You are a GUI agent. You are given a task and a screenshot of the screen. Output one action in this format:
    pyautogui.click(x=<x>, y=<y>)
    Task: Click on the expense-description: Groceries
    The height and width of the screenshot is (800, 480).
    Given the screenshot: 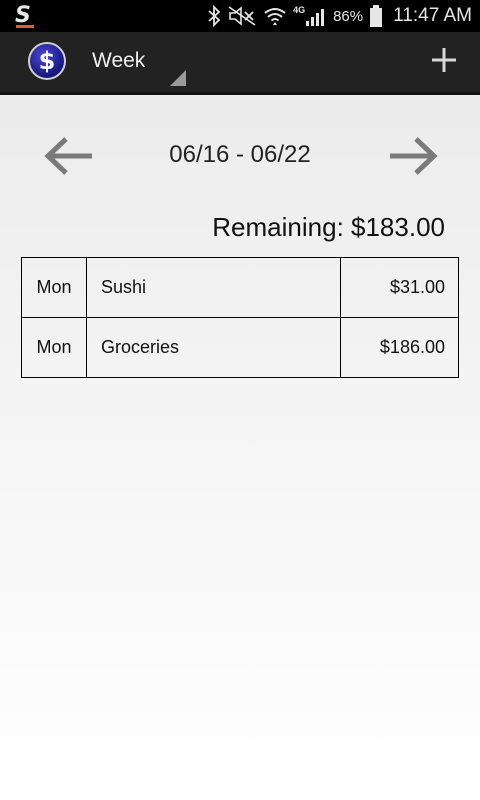 What is the action you would take?
    pyautogui.click(x=213, y=347)
    